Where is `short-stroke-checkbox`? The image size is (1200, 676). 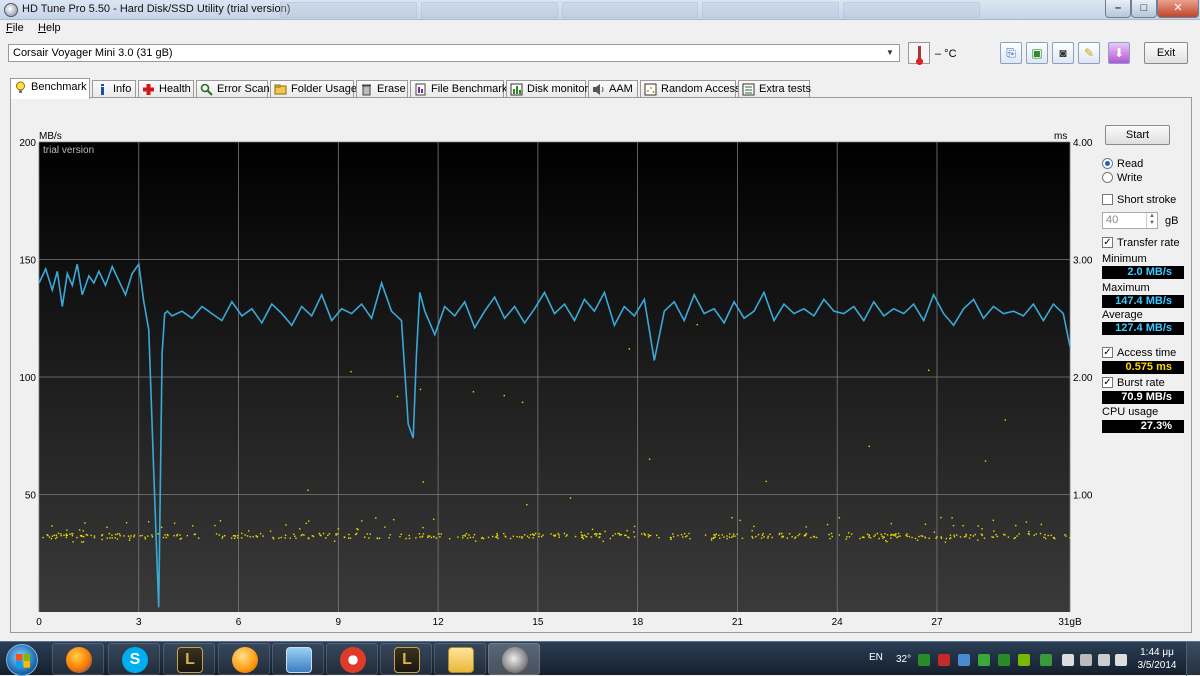
short-stroke-checkbox is located at coordinates (1107, 199).